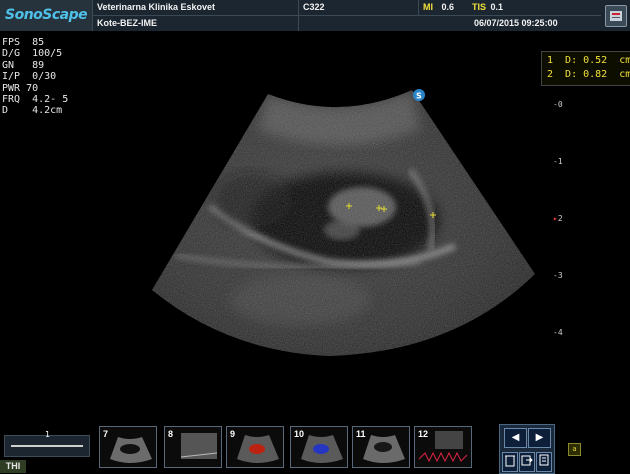 The height and width of the screenshot is (474, 630). What do you see at coordinates (558, 332) in the screenshot?
I see `depth-tick: -4` at bounding box center [558, 332].